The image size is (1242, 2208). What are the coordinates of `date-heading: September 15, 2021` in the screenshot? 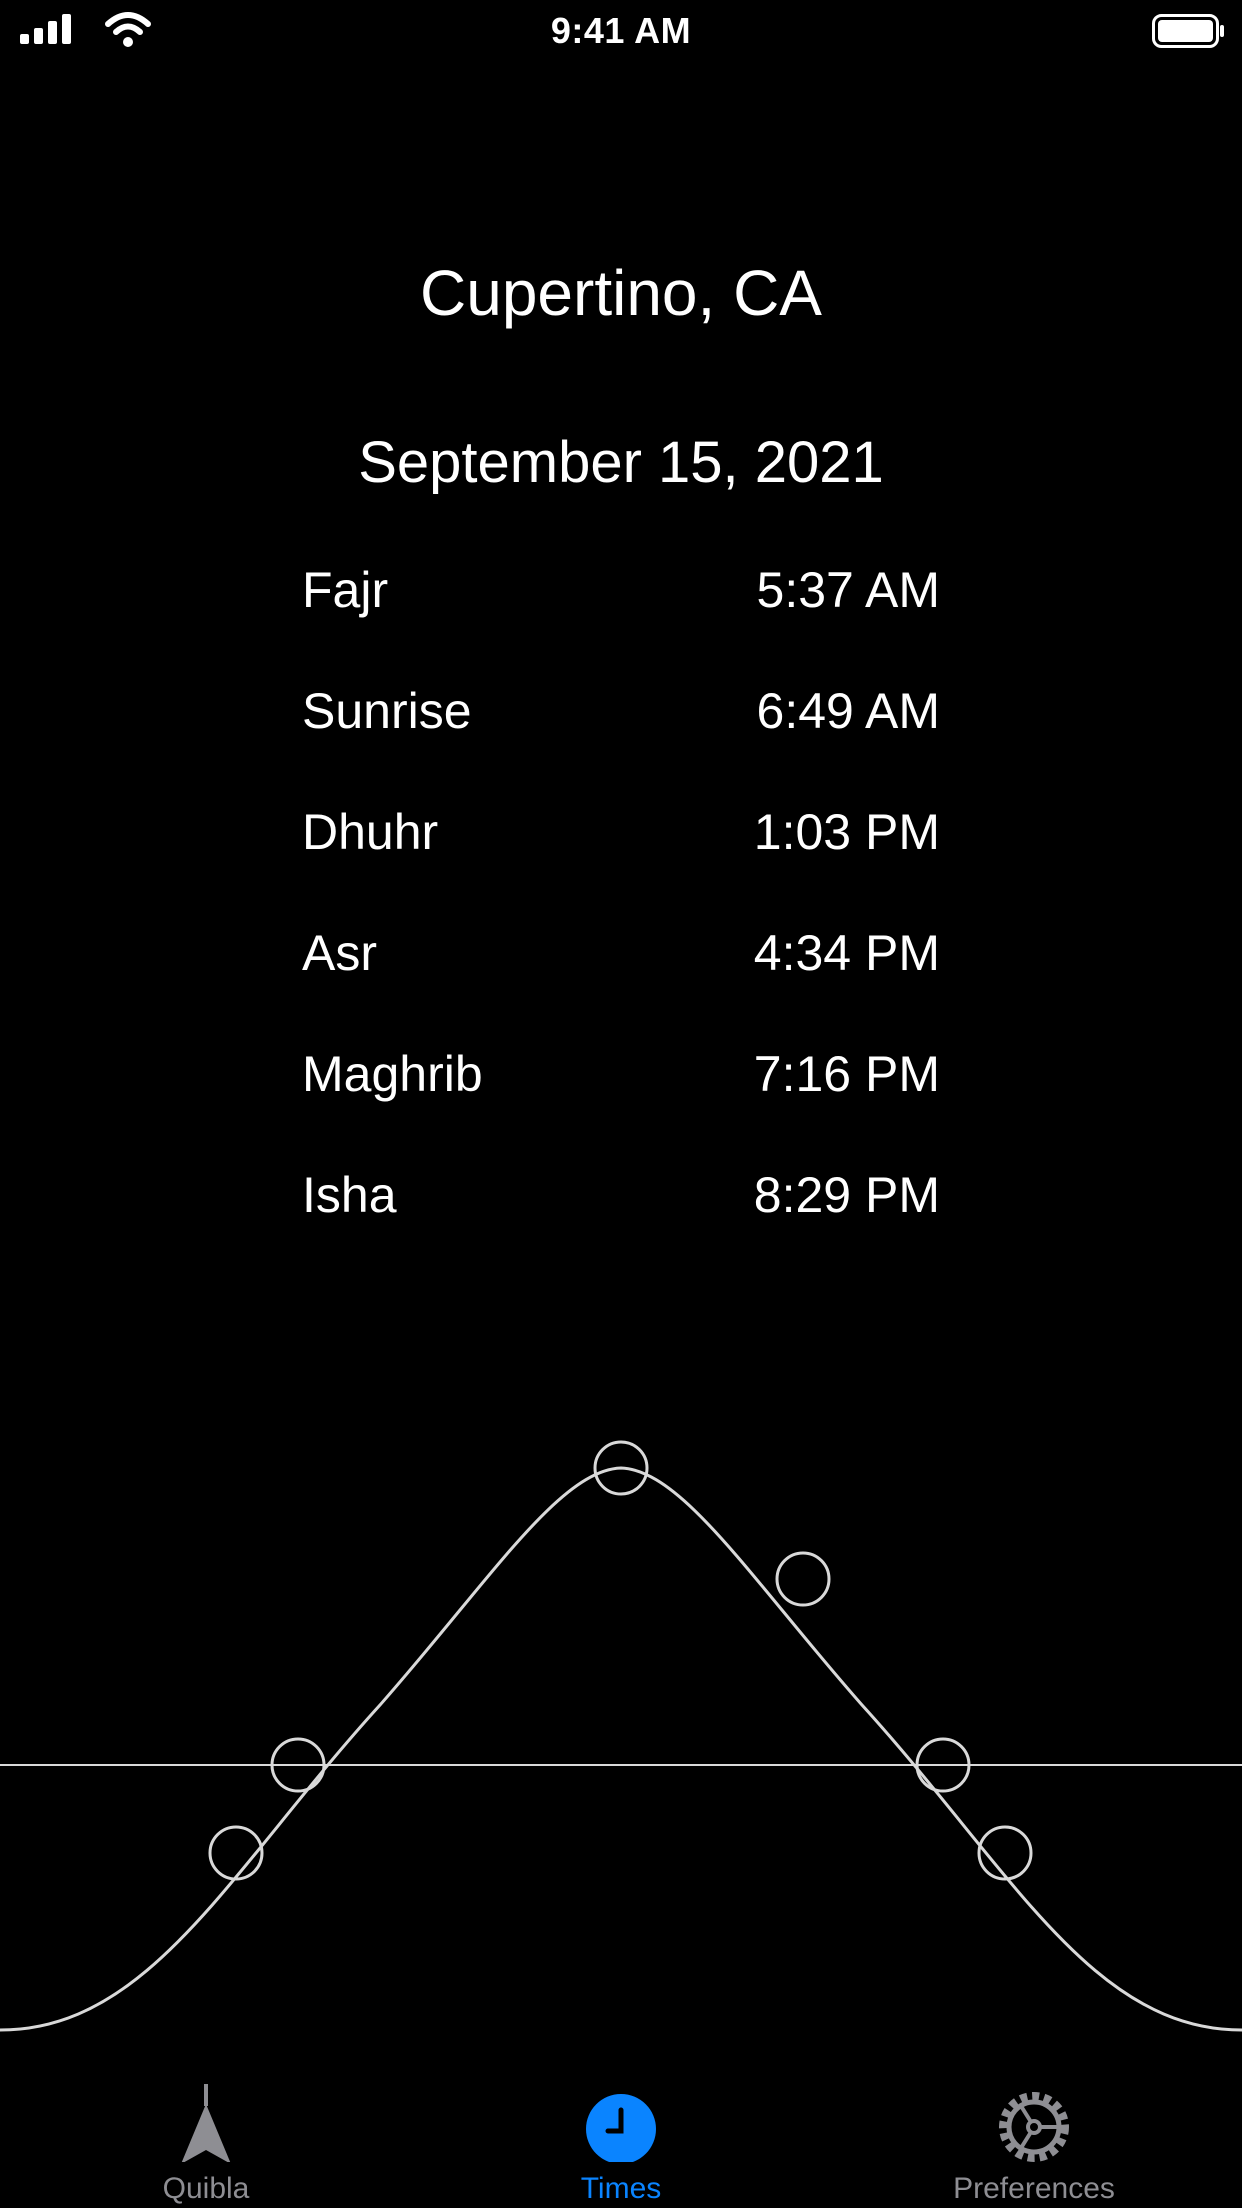 It's located at (621, 462).